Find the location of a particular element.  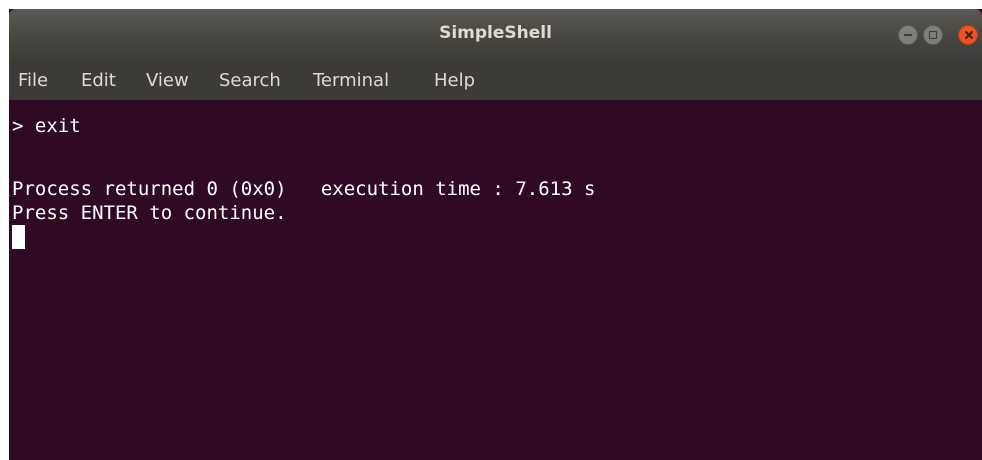

menu-search: Search is located at coordinates (250, 80).